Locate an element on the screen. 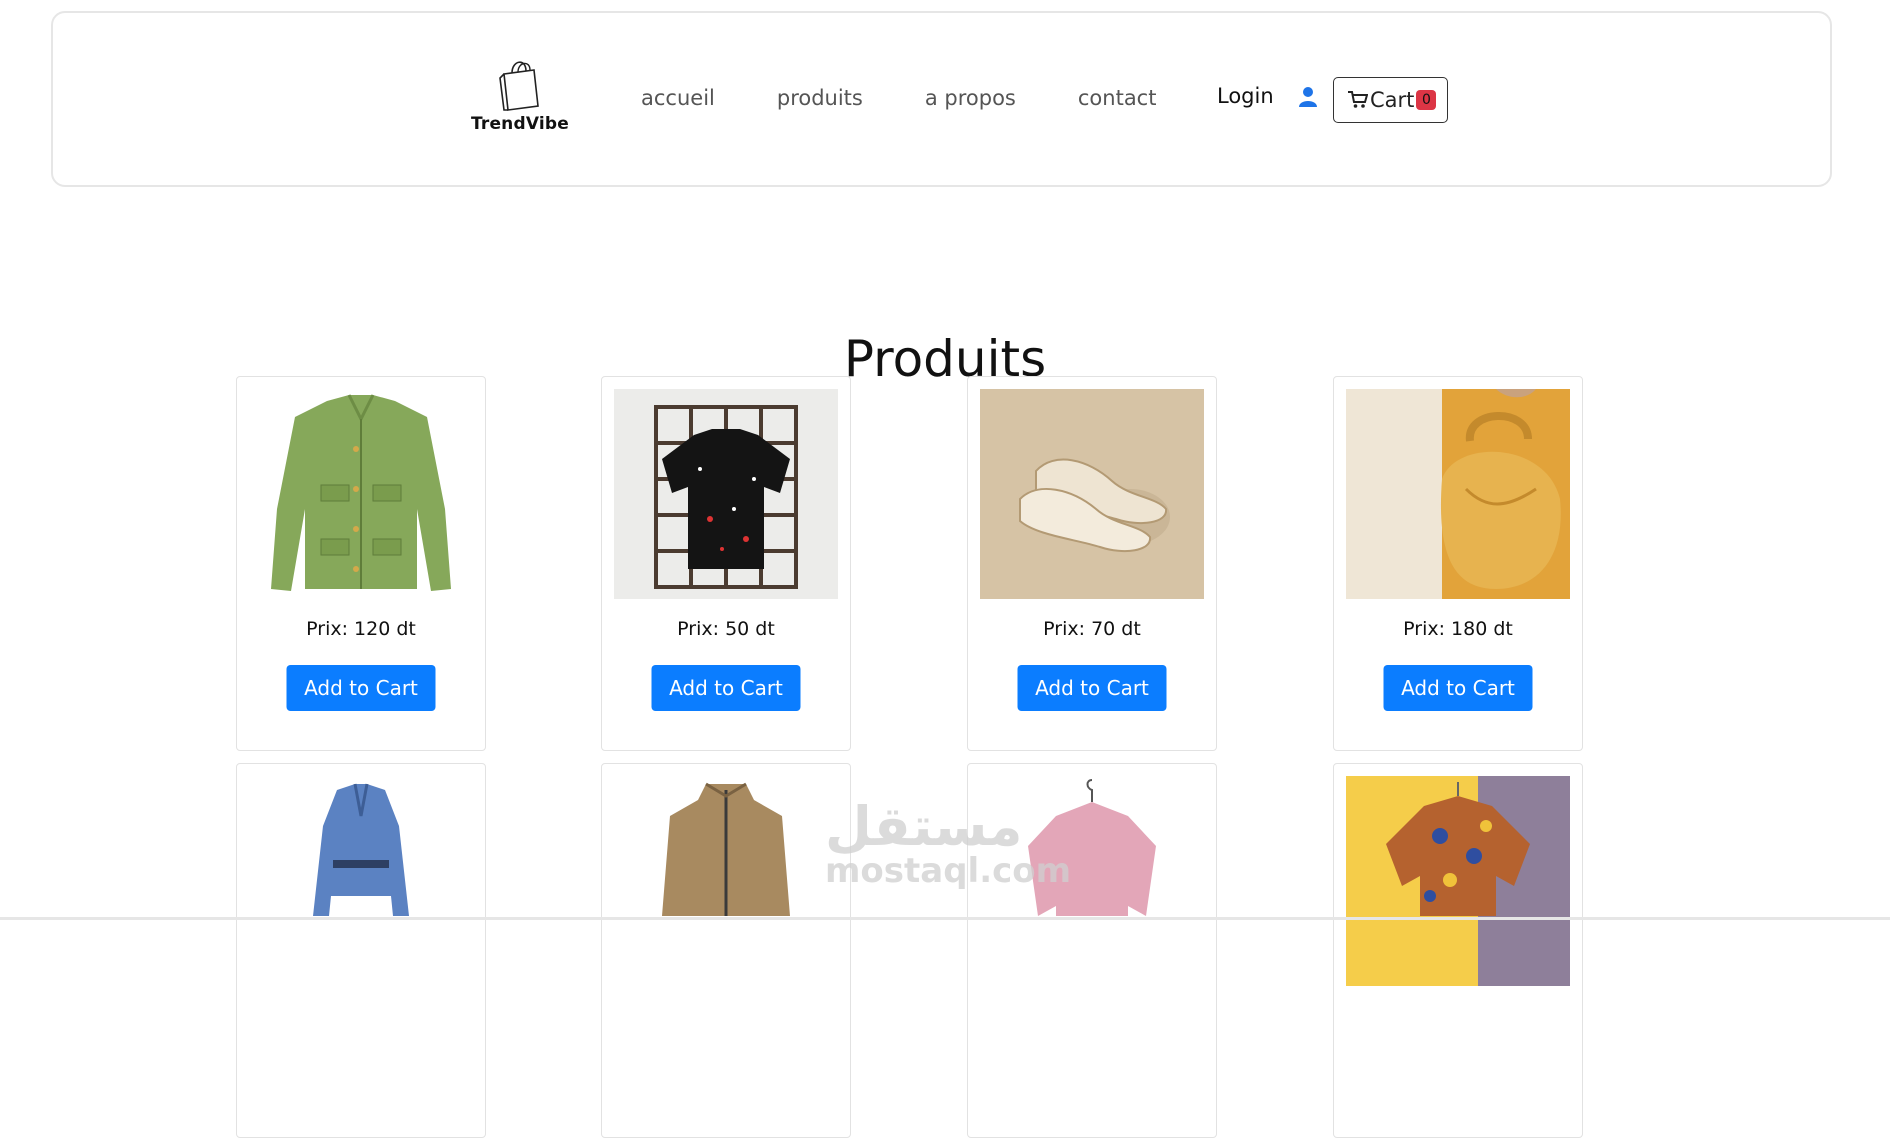  product-image-khaki-jacket is located at coordinates (726, 881).